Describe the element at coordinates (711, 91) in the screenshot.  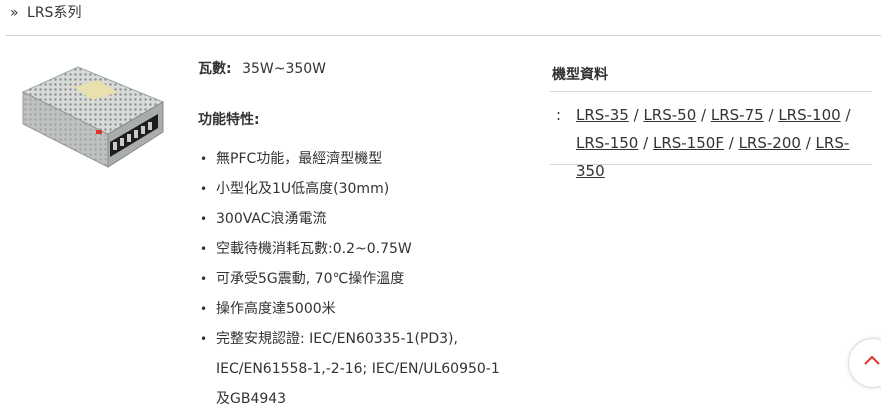
I see `models-divider-top` at that location.